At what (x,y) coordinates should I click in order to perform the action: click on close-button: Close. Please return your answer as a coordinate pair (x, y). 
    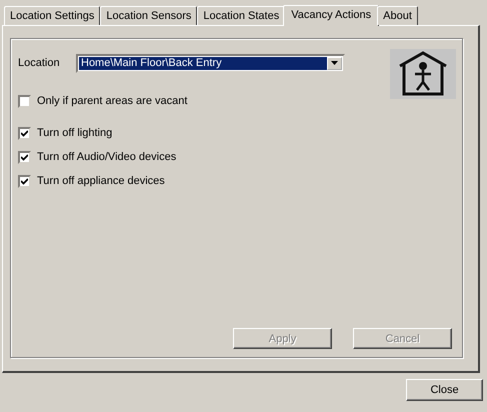
    Looking at the image, I should click on (444, 390).